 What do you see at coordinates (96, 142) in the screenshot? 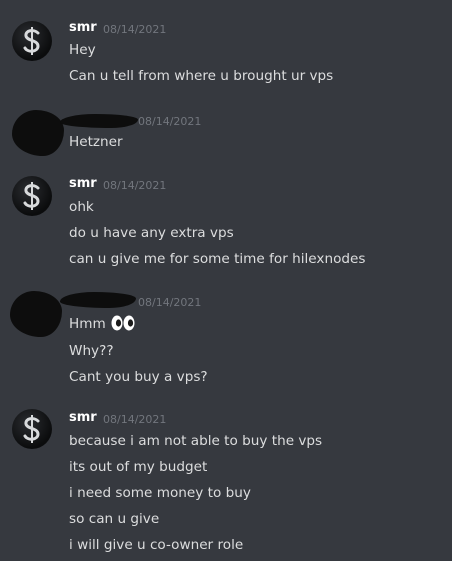
I see `message-text: Hetzner` at bounding box center [96, 142].